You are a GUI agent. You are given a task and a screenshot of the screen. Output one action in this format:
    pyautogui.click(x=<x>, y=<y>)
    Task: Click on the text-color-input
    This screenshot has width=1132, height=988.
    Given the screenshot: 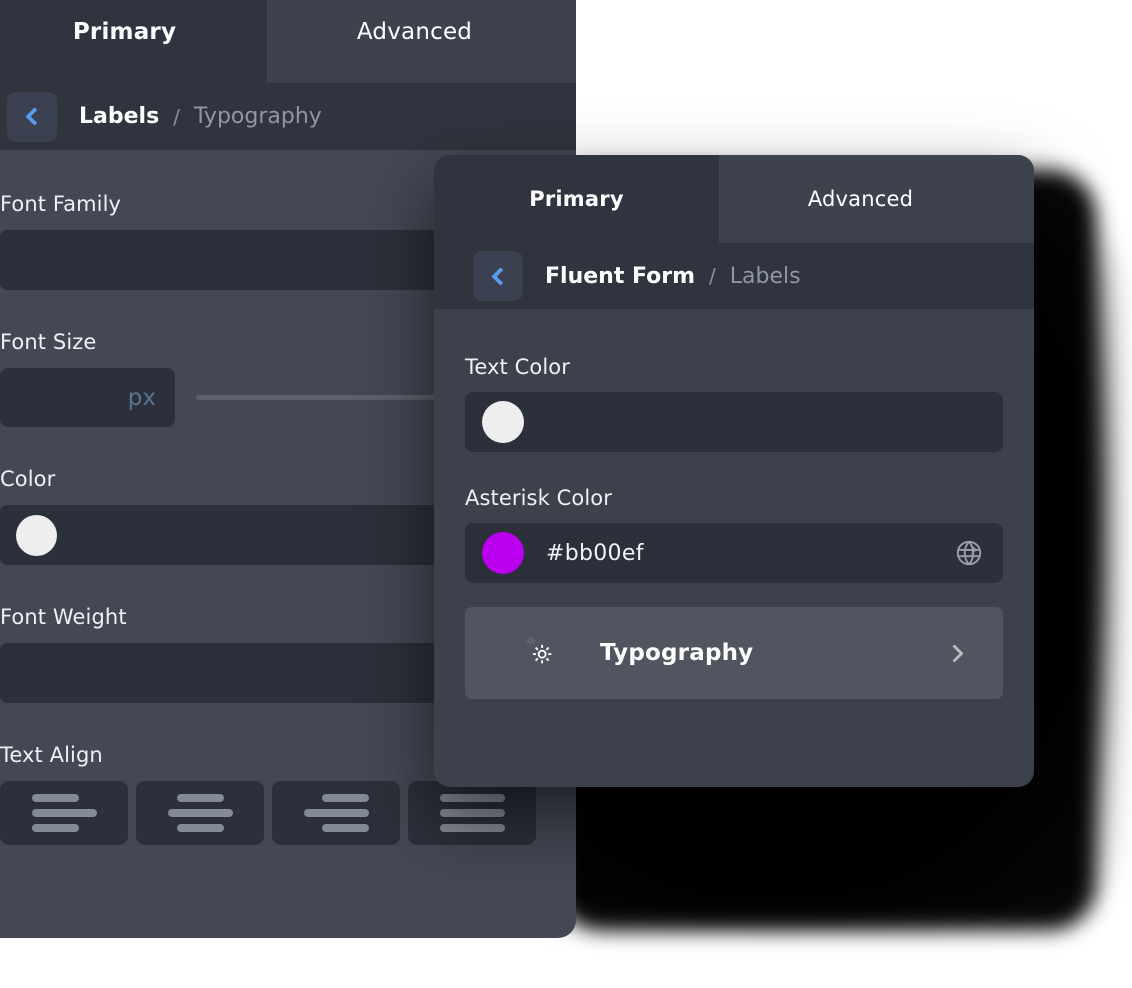 What is the action you would take?
    pyautogui.click(x=734, y=422)
    